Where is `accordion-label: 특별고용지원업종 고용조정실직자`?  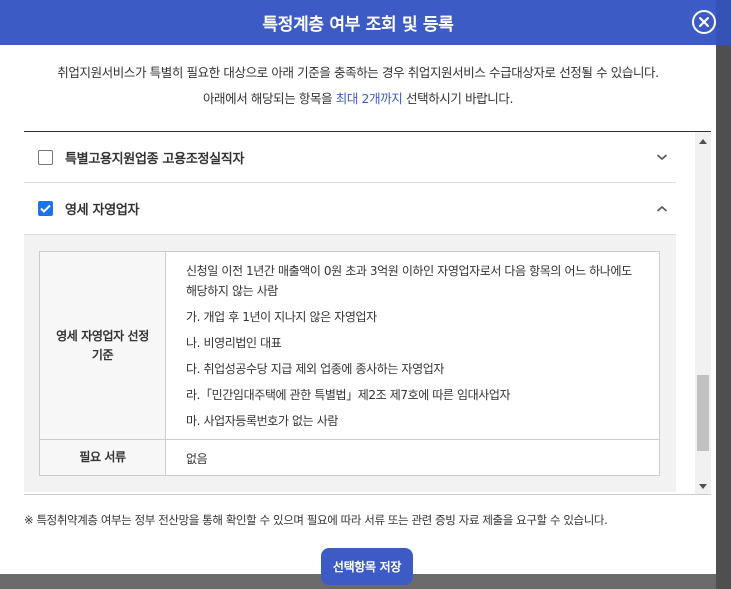 accordion-label: 특별고용지원업종 고용조정실직자 is located at coordinates (155, 159).